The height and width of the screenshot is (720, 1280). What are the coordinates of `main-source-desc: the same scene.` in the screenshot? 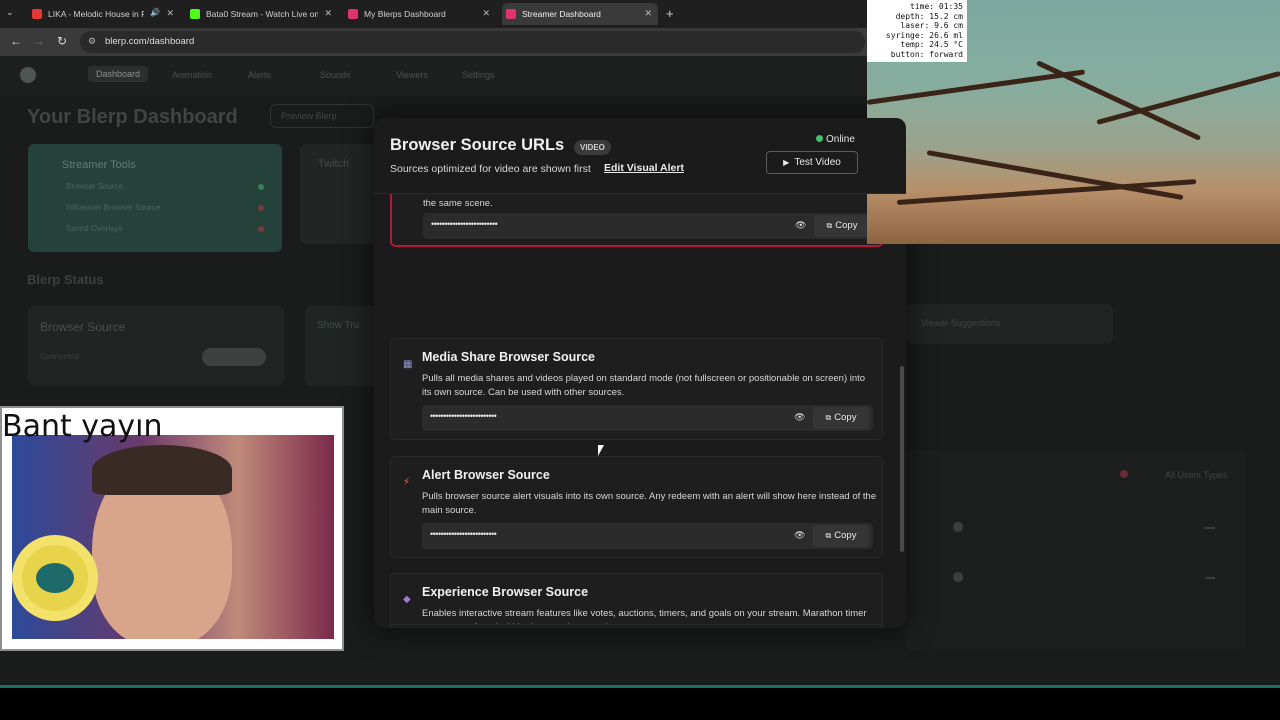 It's located at (458, 203).